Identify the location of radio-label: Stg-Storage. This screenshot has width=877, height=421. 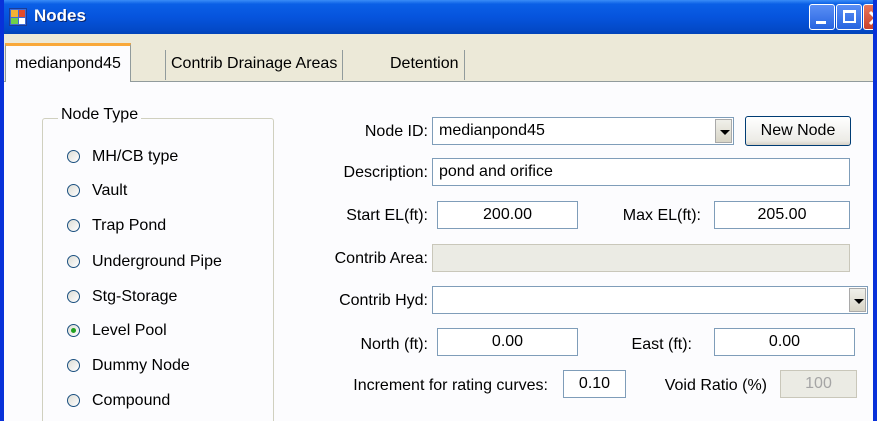
(135, 296).